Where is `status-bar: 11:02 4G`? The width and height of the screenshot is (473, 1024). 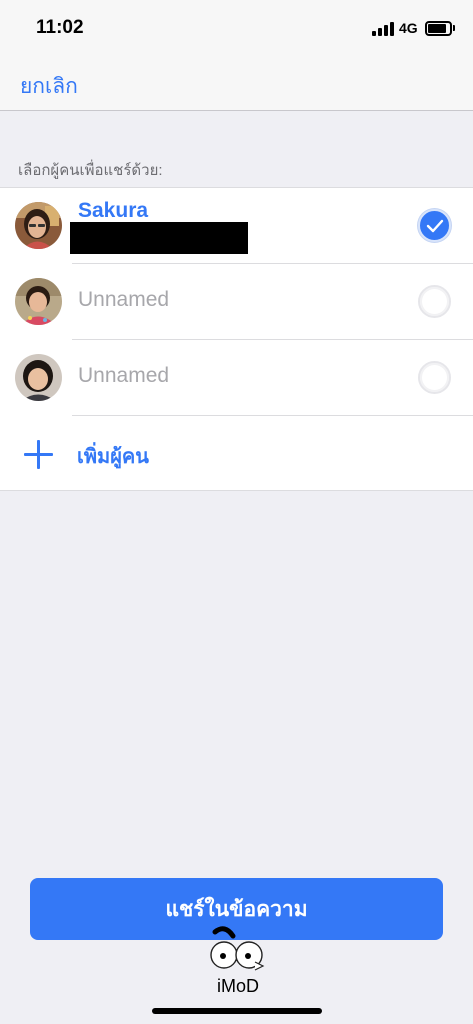 status-bar: 11:02 4G is located at coordinates (236, 28).